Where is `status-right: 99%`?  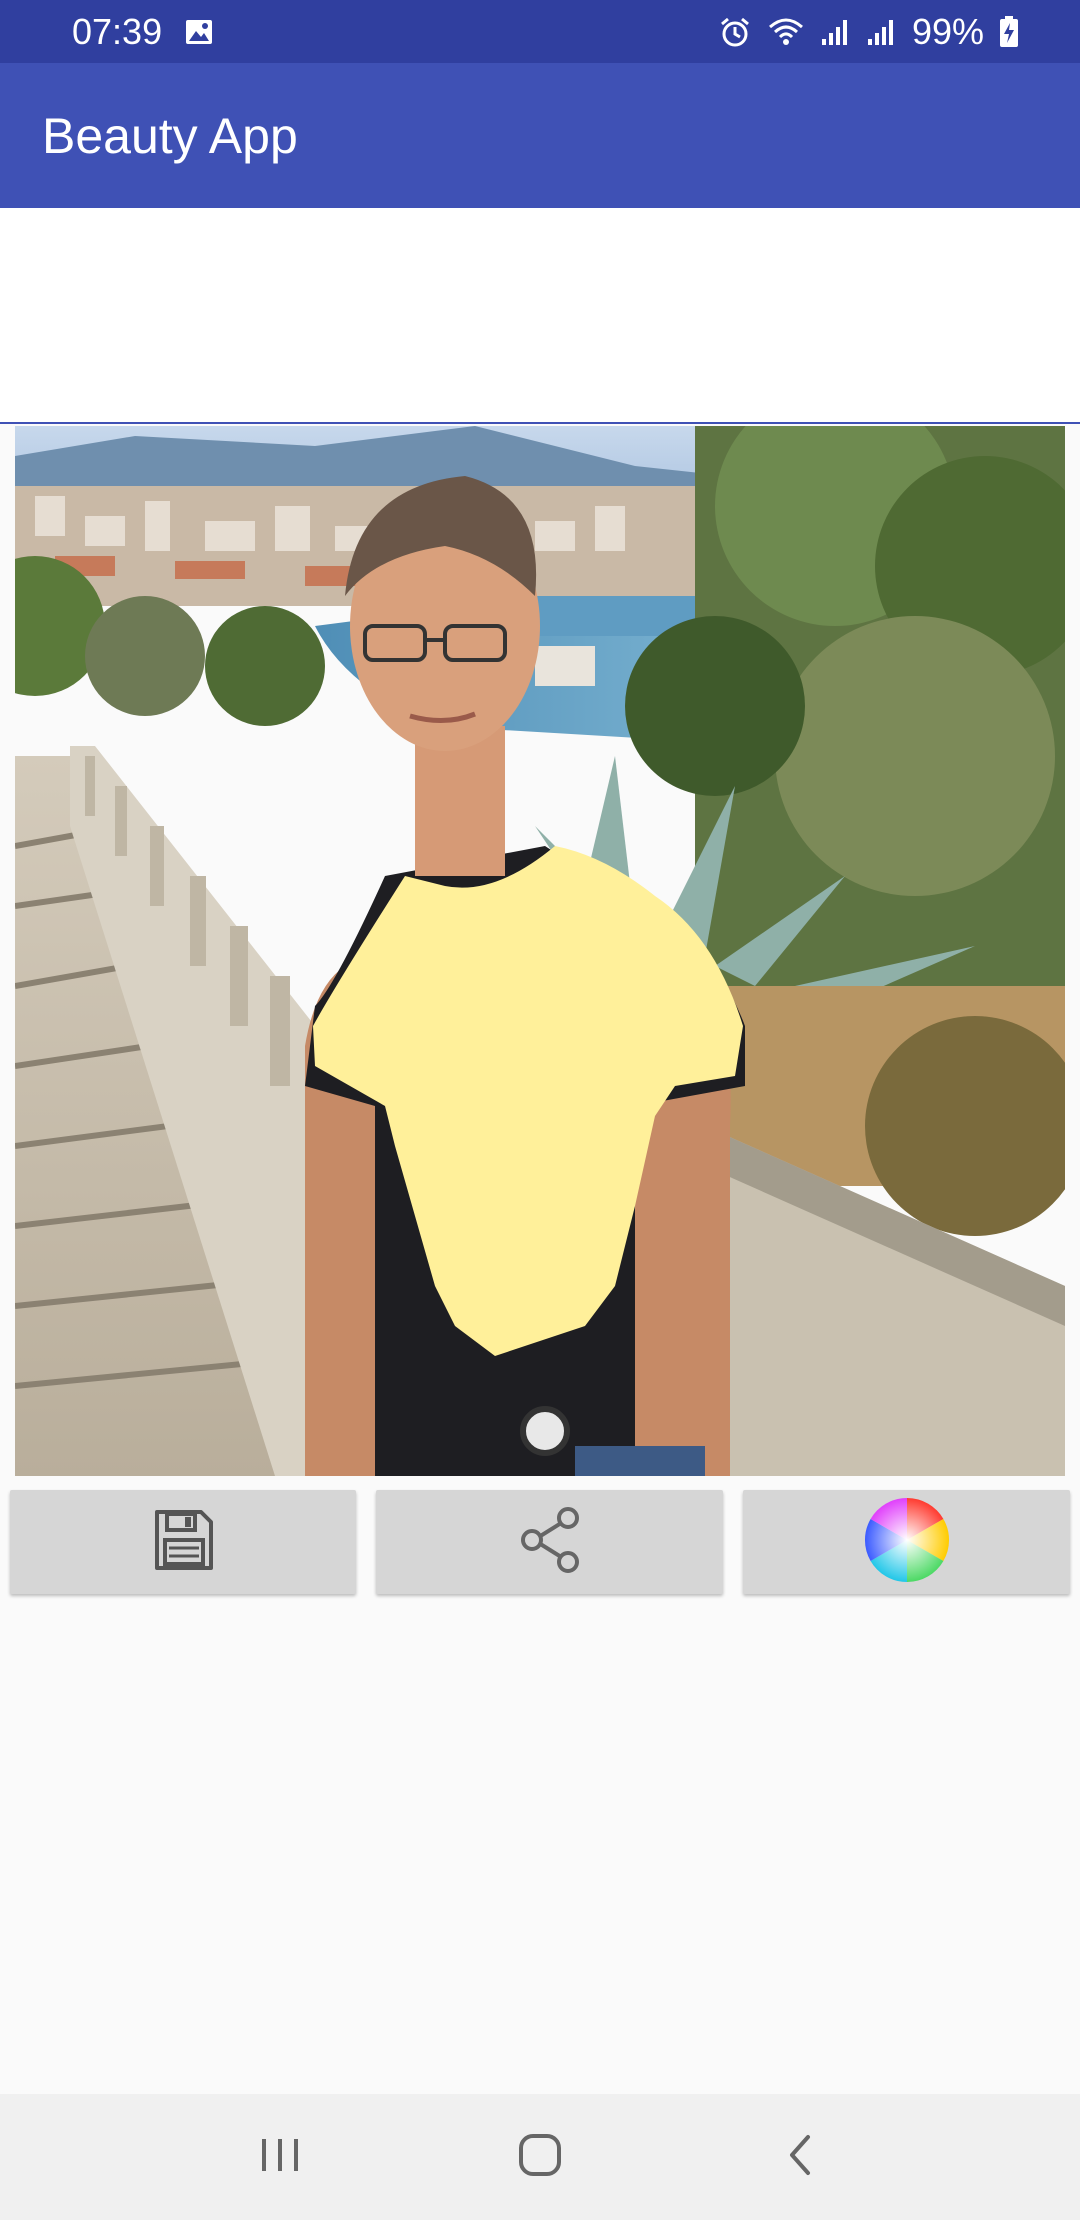 status-right: 99% is located at coordinates (869, 32).